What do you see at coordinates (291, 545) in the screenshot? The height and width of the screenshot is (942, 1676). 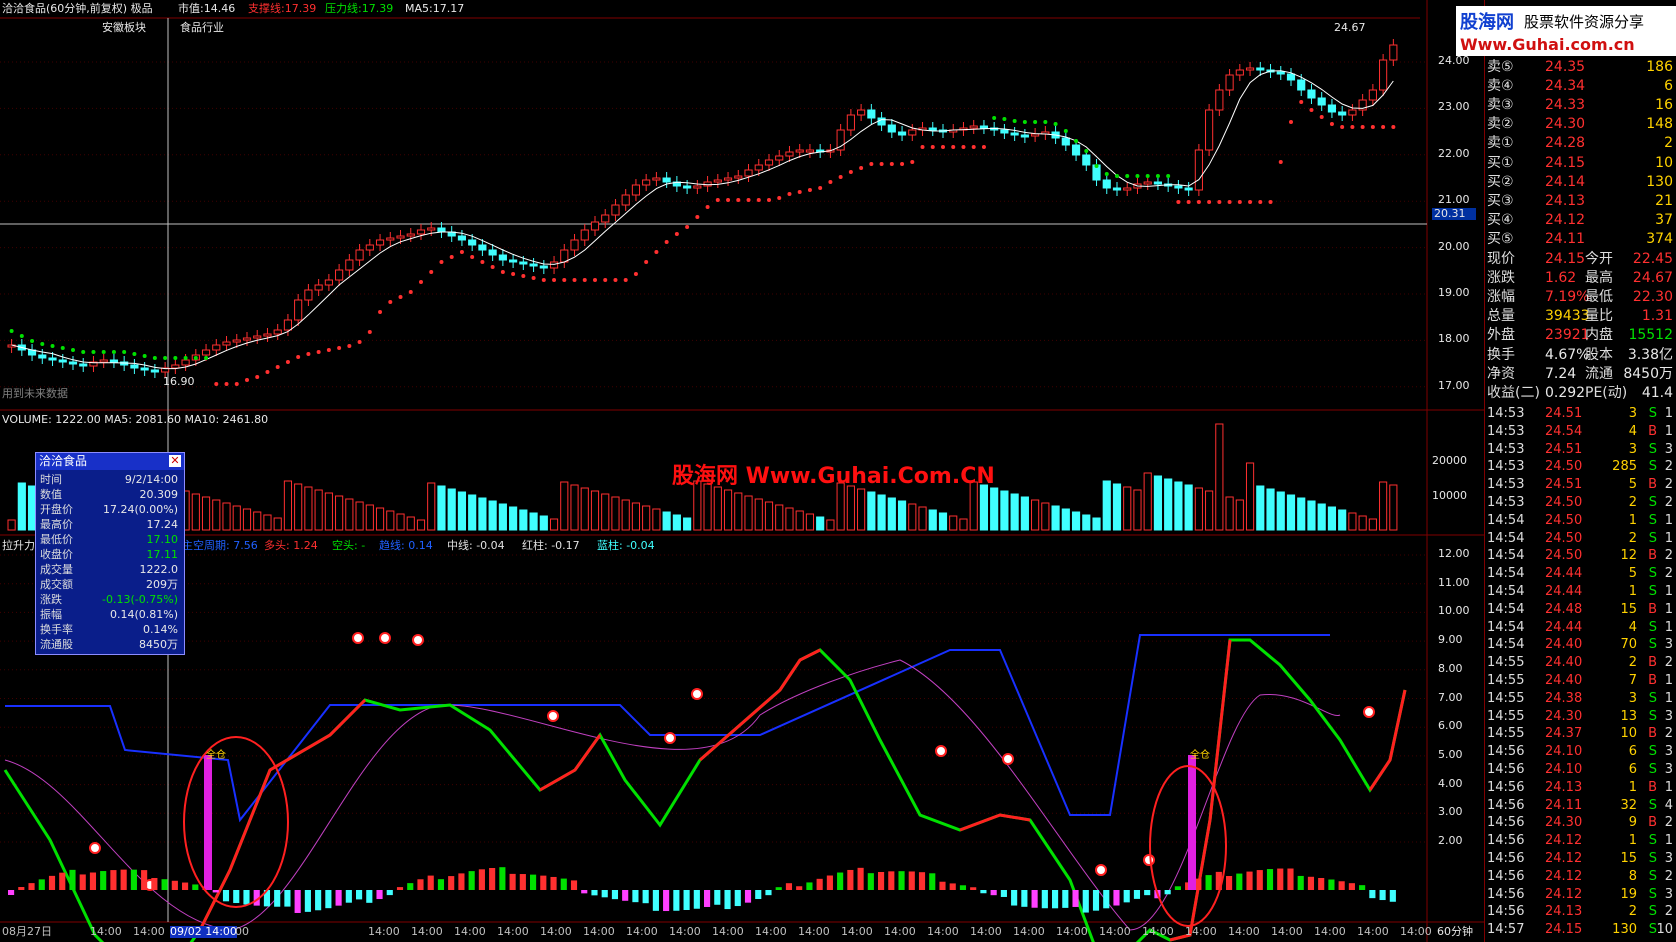 I see `indicator-value: 多头: 1.24` at bounding box center [291, 545].